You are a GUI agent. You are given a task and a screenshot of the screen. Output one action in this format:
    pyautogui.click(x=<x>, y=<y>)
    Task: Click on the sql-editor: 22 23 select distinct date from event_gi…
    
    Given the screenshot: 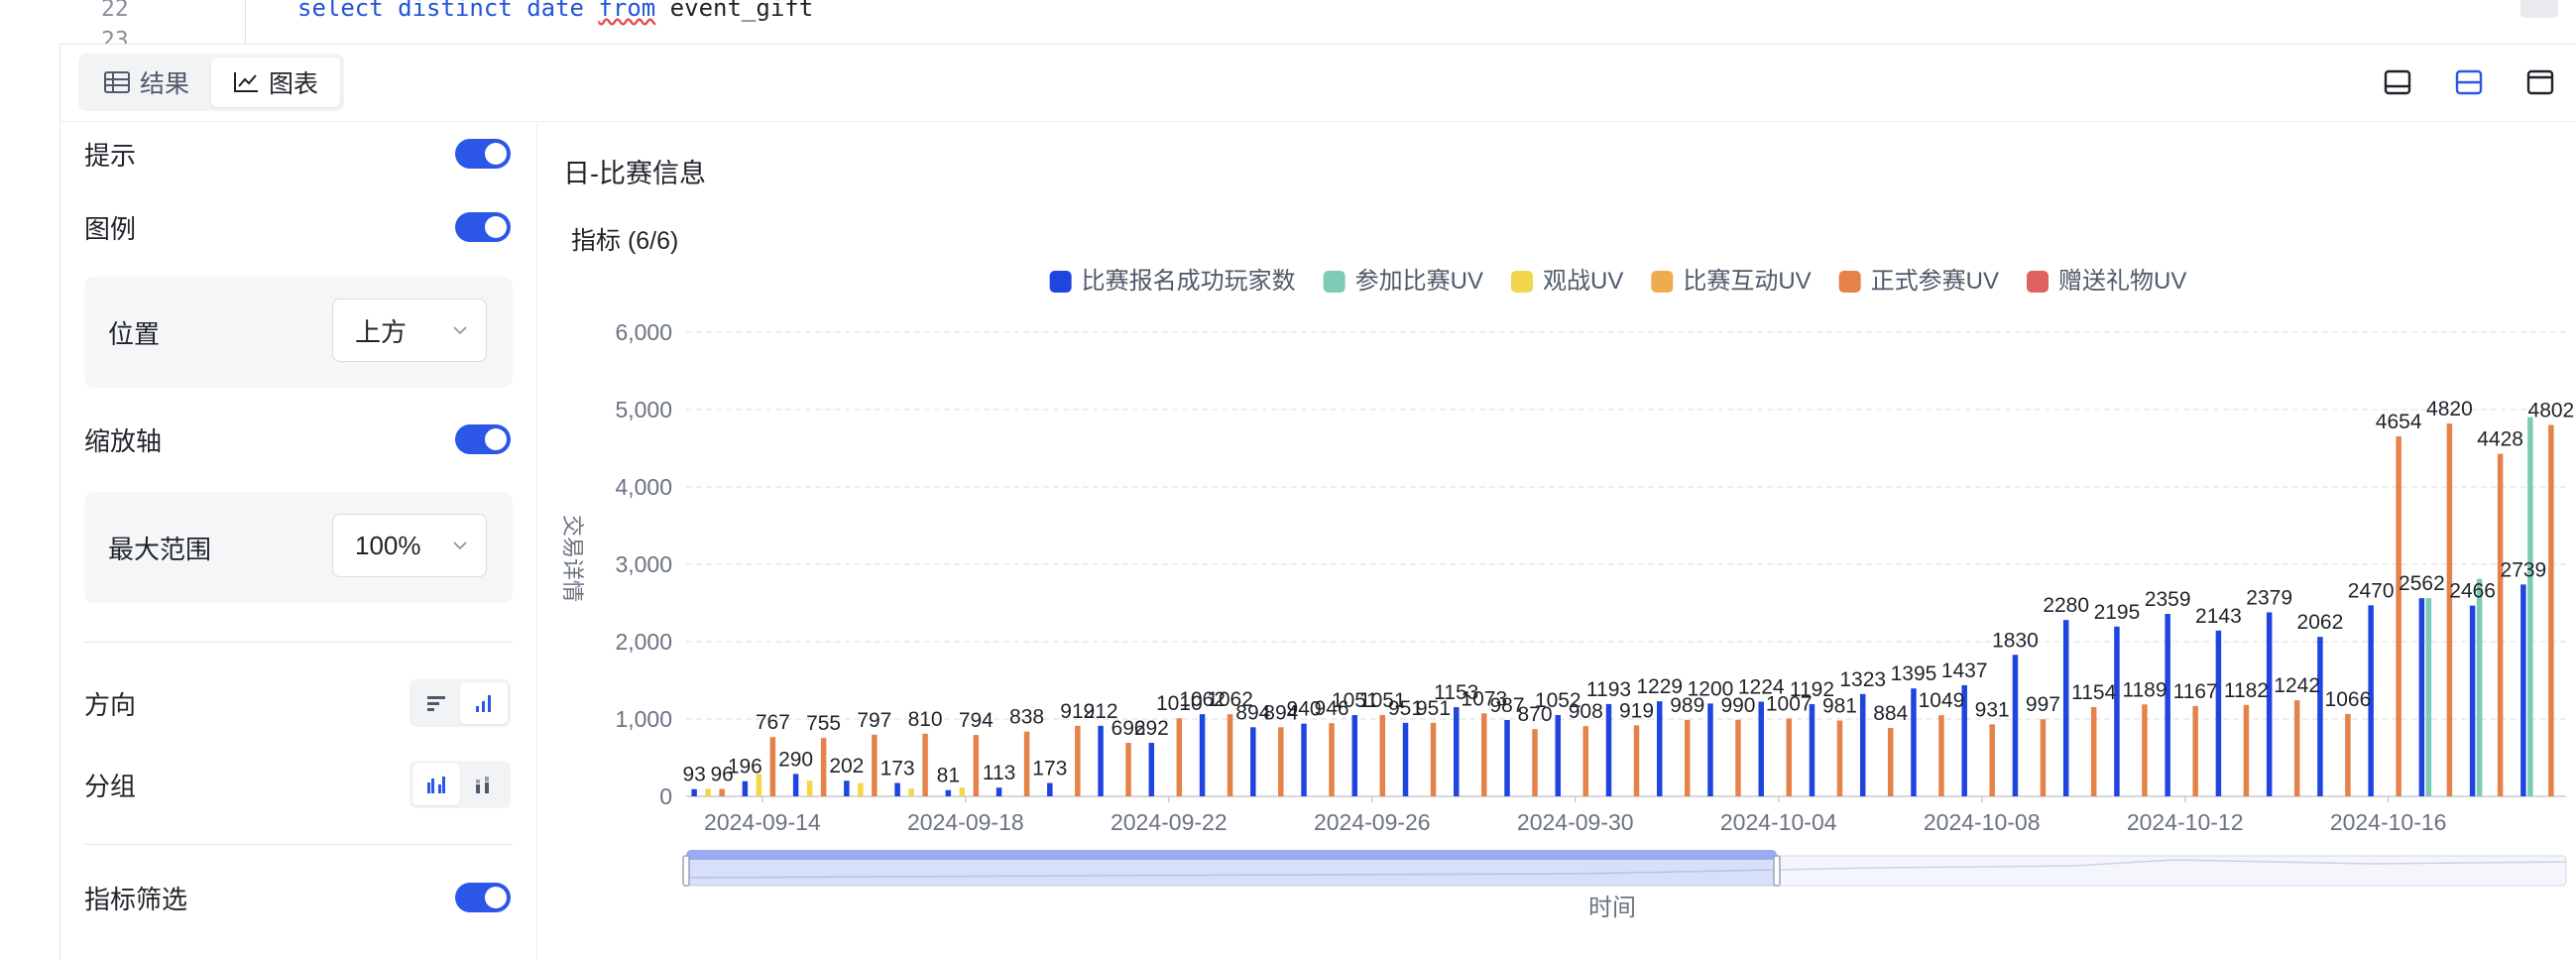 What is the action you would take?
    pyautogui.click(x=1317, y=22)
    